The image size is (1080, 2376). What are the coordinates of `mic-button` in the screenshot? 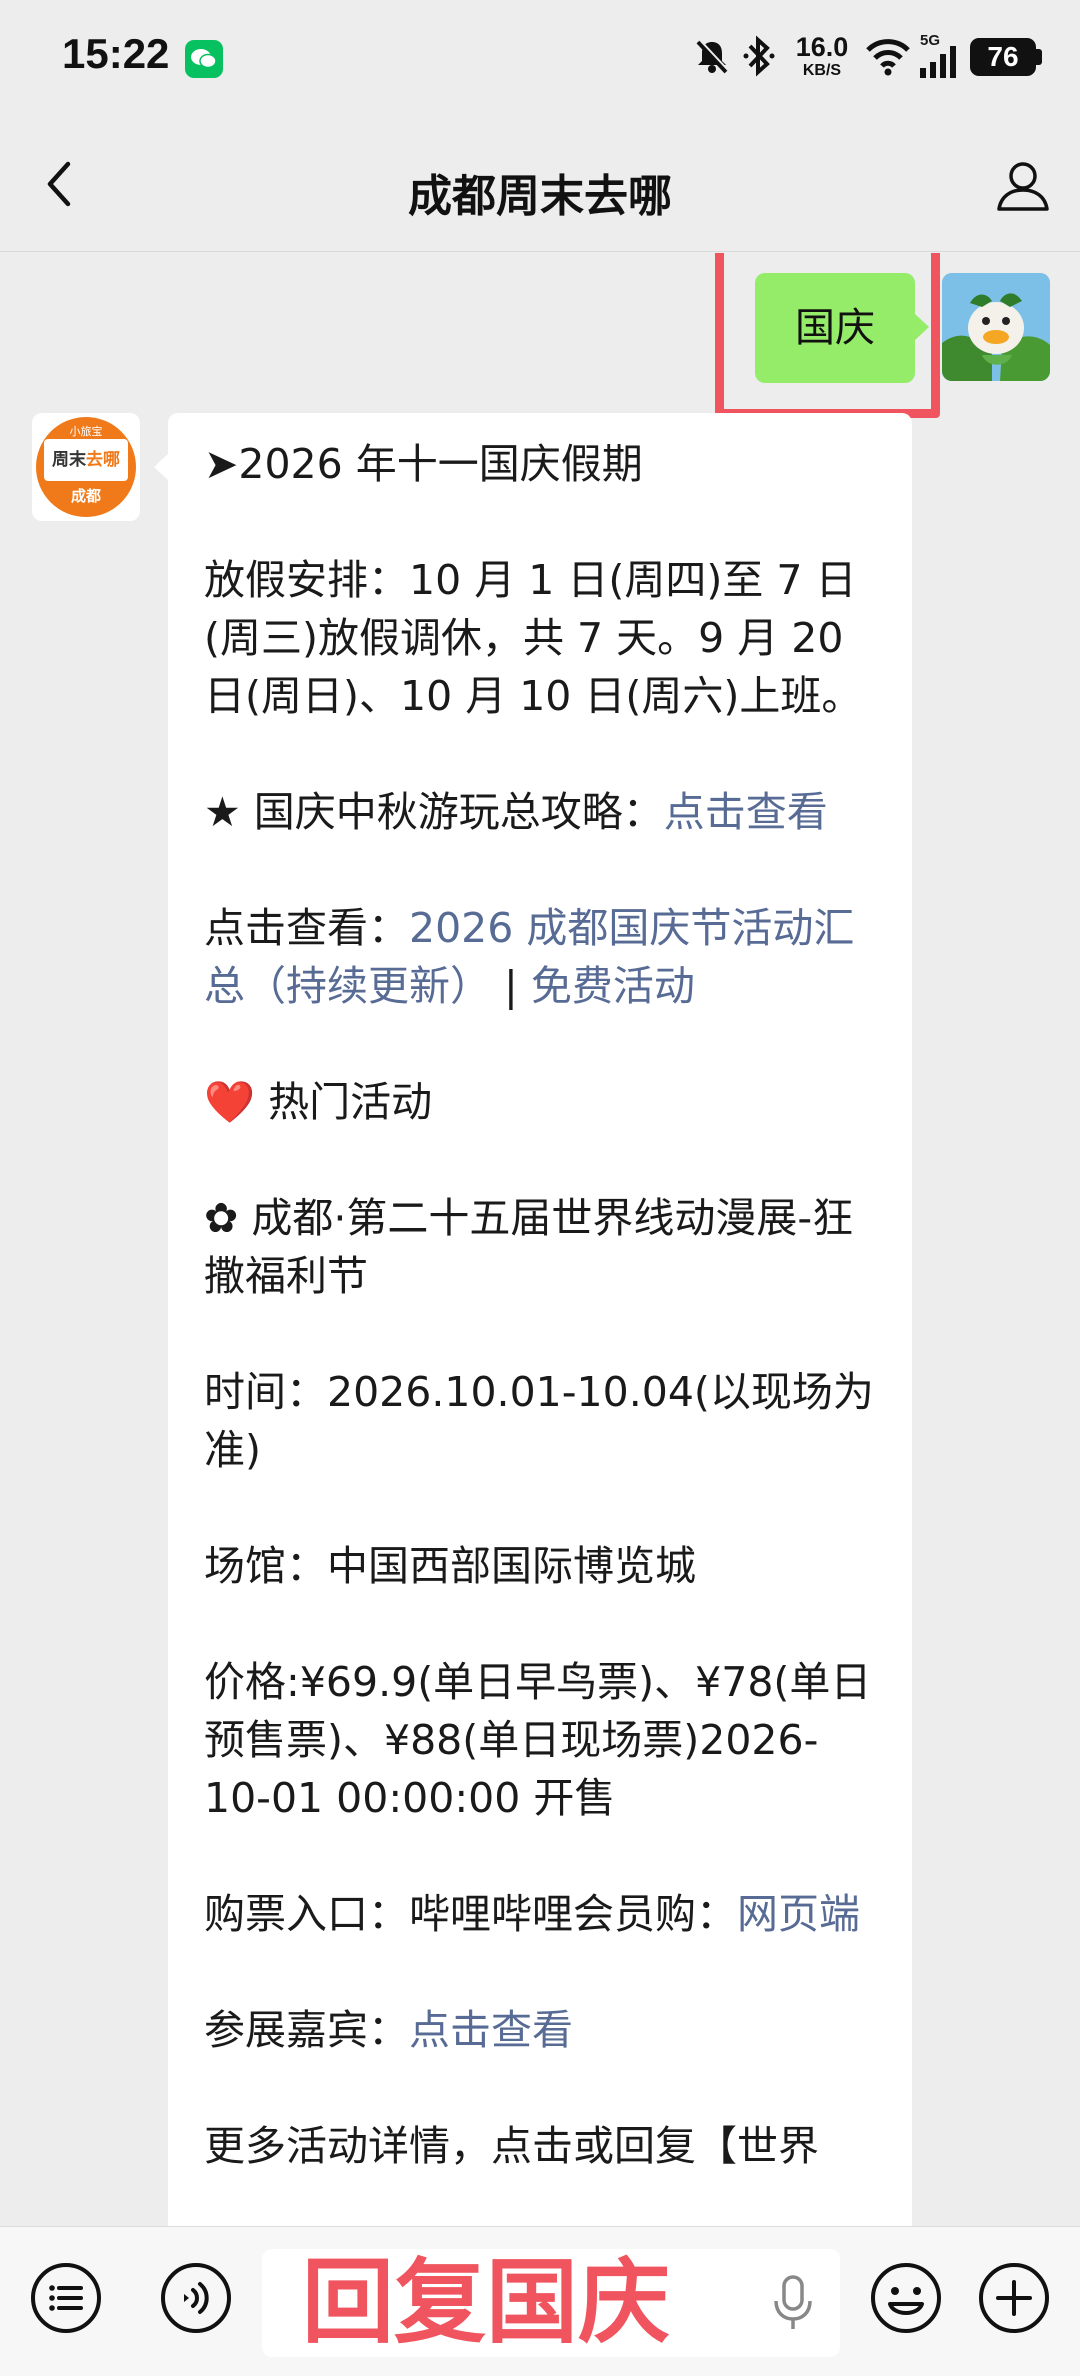 It's located at (793, 2303).